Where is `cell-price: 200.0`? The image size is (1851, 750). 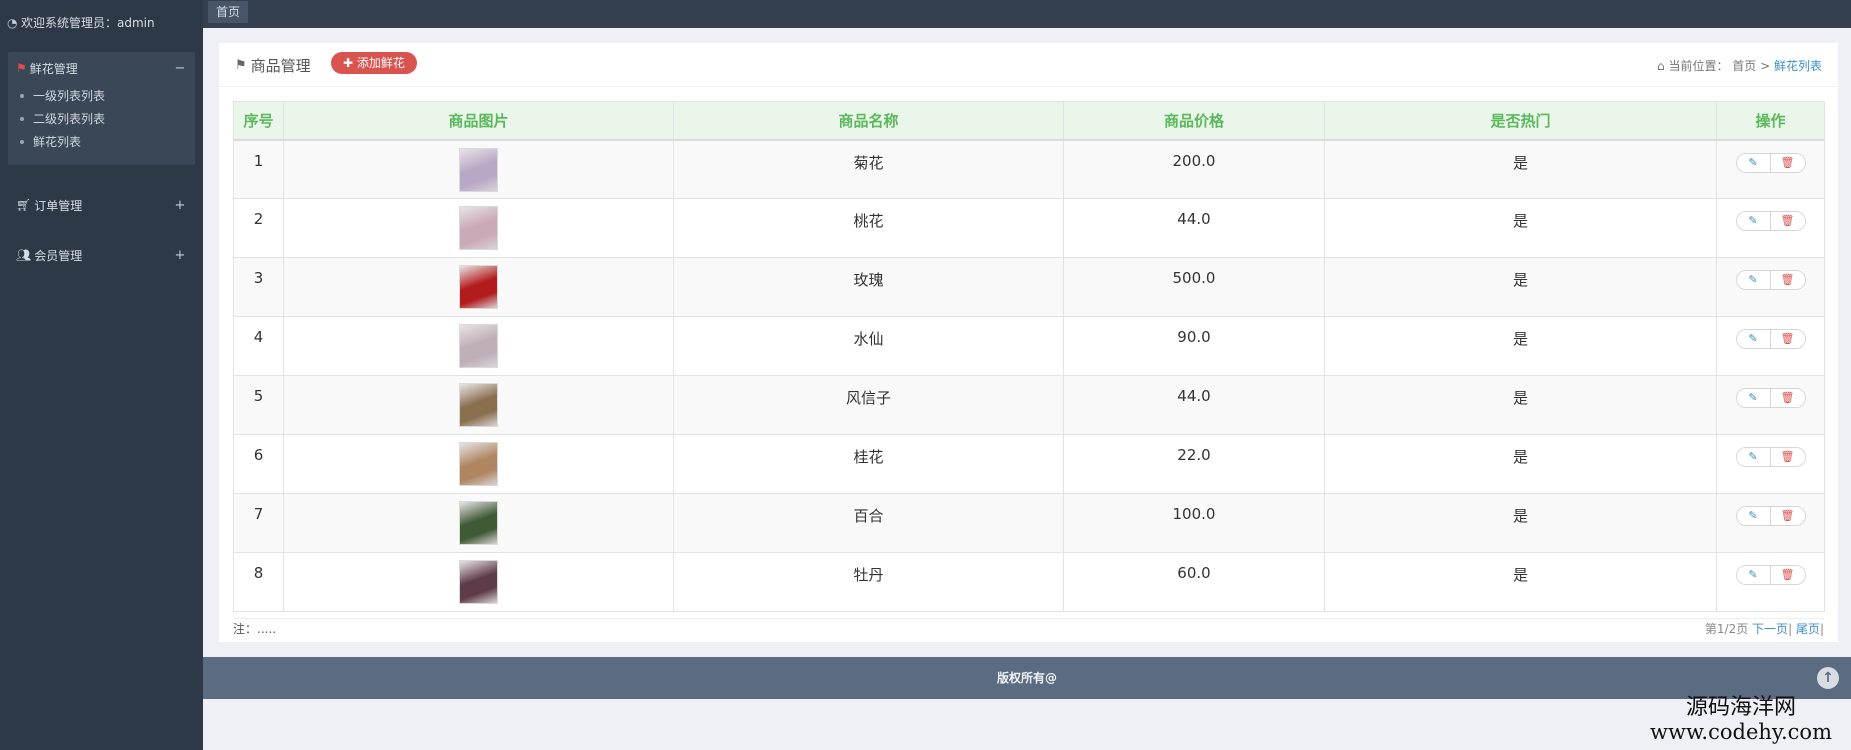
cell-price: 200.0 is located at coordinates (1194, 169).